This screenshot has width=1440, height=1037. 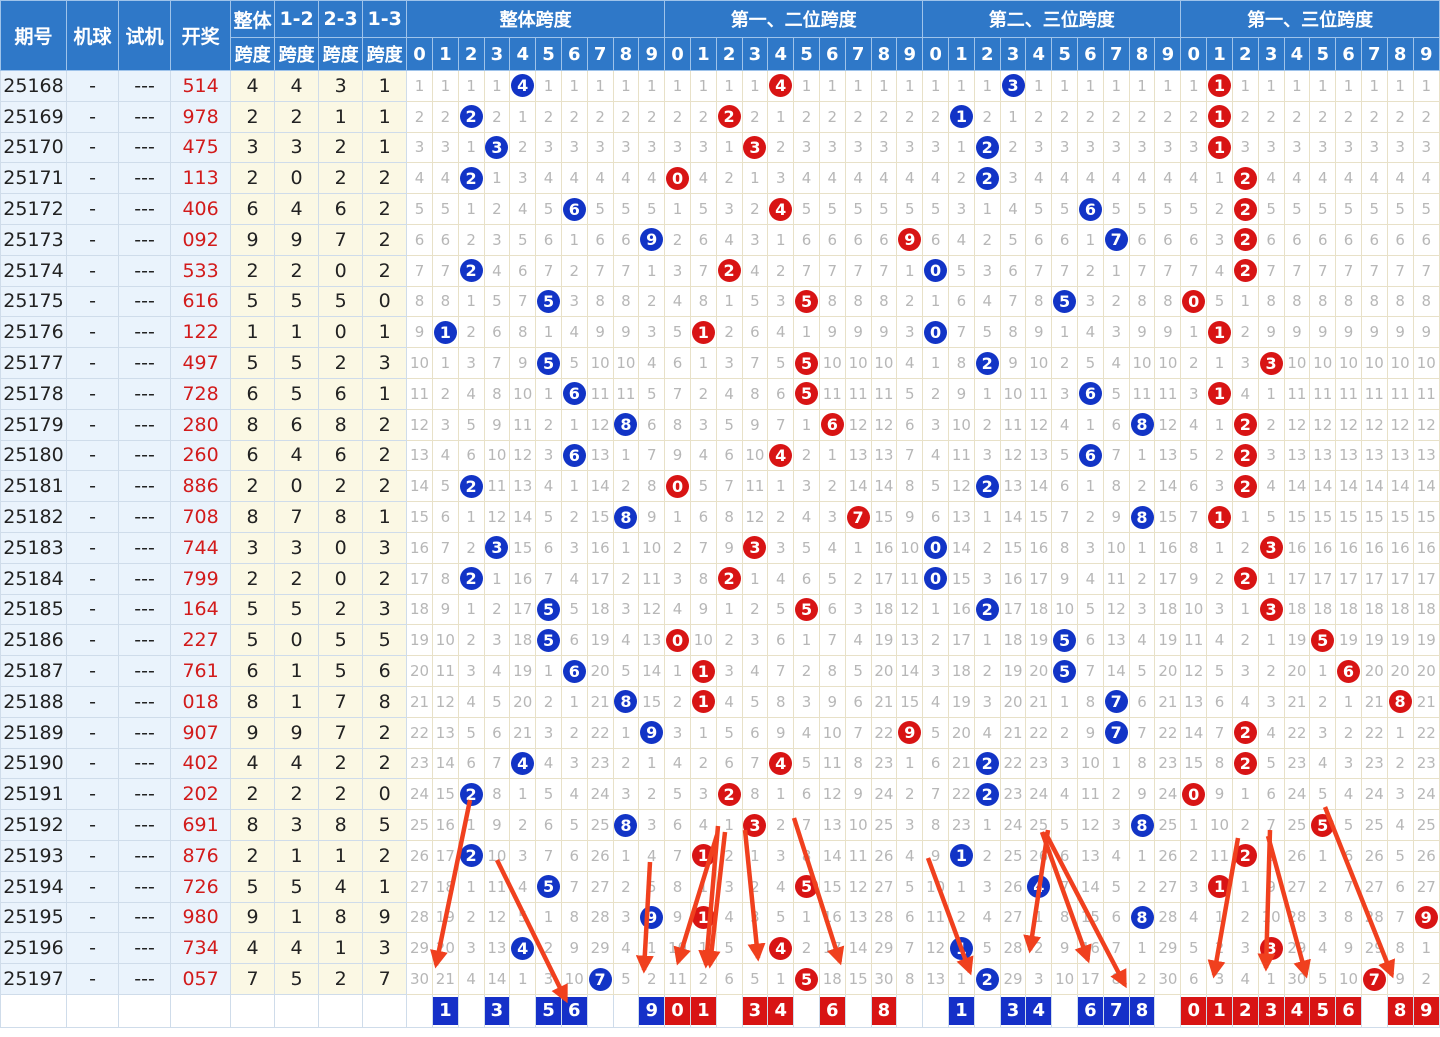 I want to click on issue-header: 期号, so click(x=34, y=35).